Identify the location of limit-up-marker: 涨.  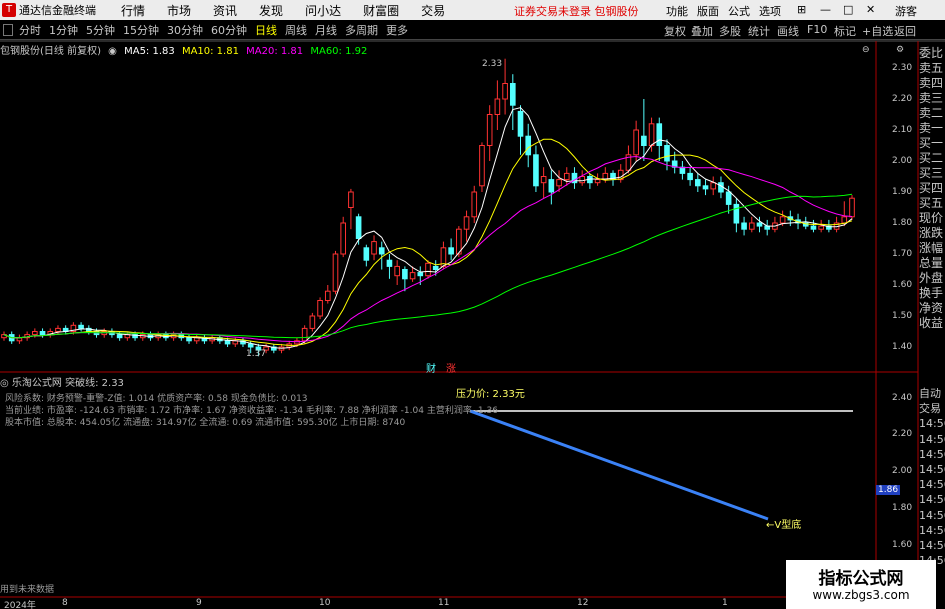
(451, 367).